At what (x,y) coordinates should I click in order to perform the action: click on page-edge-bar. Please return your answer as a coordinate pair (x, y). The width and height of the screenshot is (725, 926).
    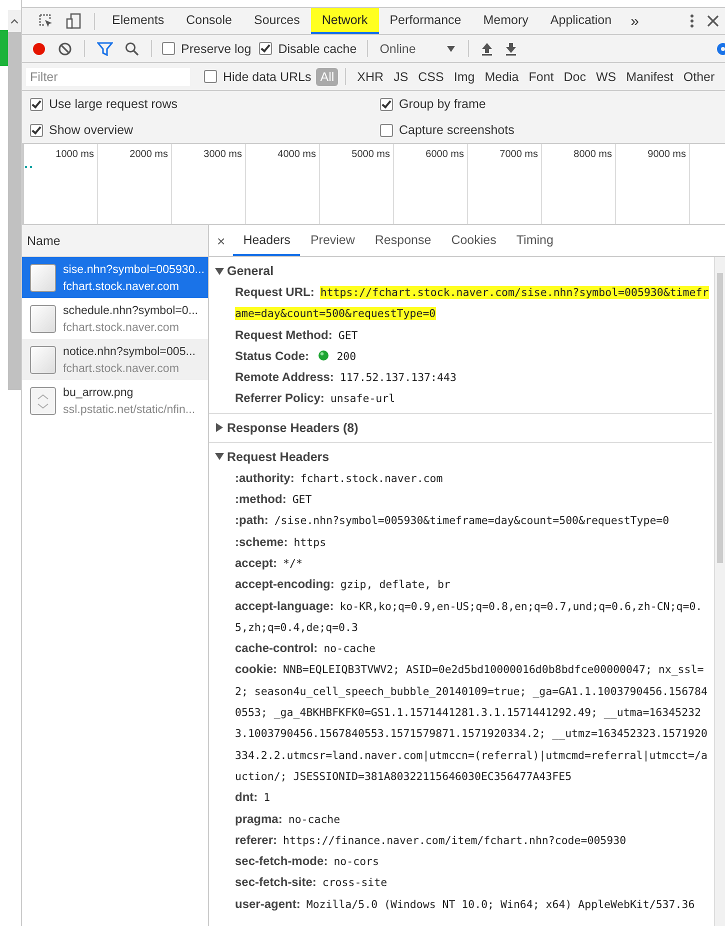
    Looking at the image, I should click on (4, 48).